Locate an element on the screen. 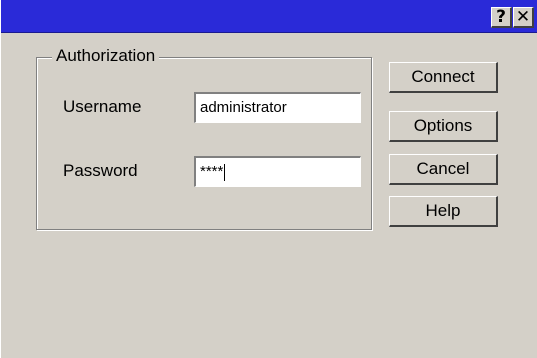 The height and width of the screenshot is (358, 537). cancel-button: Cancel is located at coordinates (443, 169).